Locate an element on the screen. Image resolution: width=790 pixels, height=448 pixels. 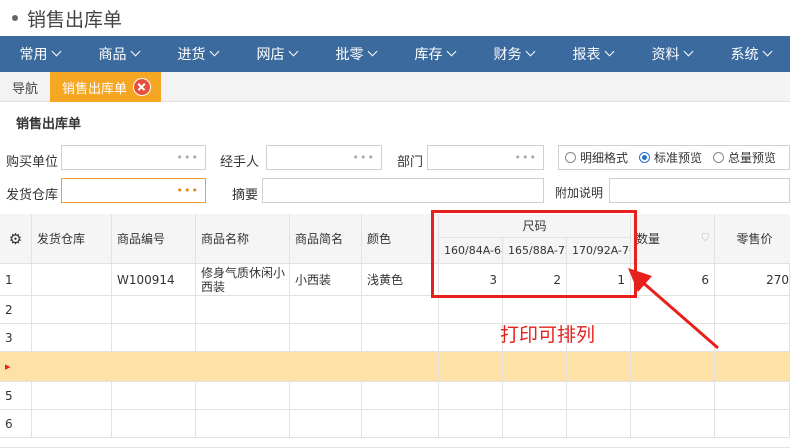
column-header: 发货仓库 is located at coordinates (72, 239).